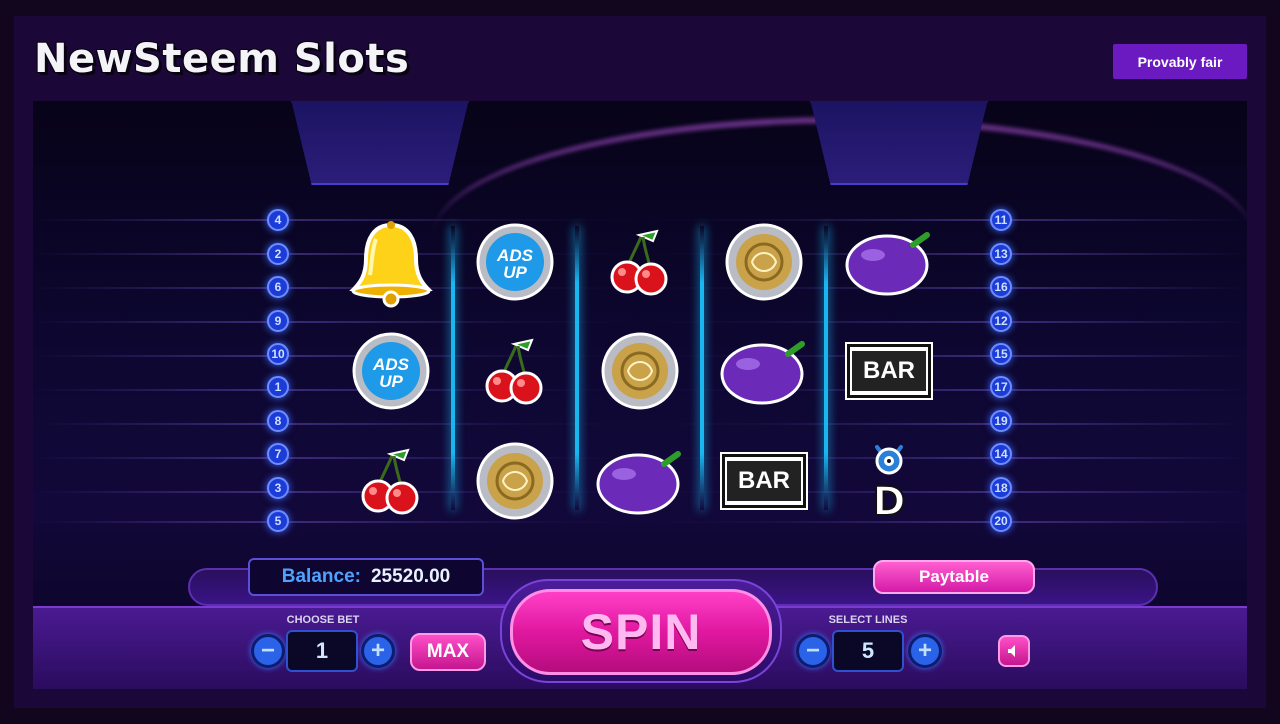 This screenshot has height=724, width=1280. Describe the element at coordinates (391, 262) in the screenshot. I see `bell-icon` at that location.